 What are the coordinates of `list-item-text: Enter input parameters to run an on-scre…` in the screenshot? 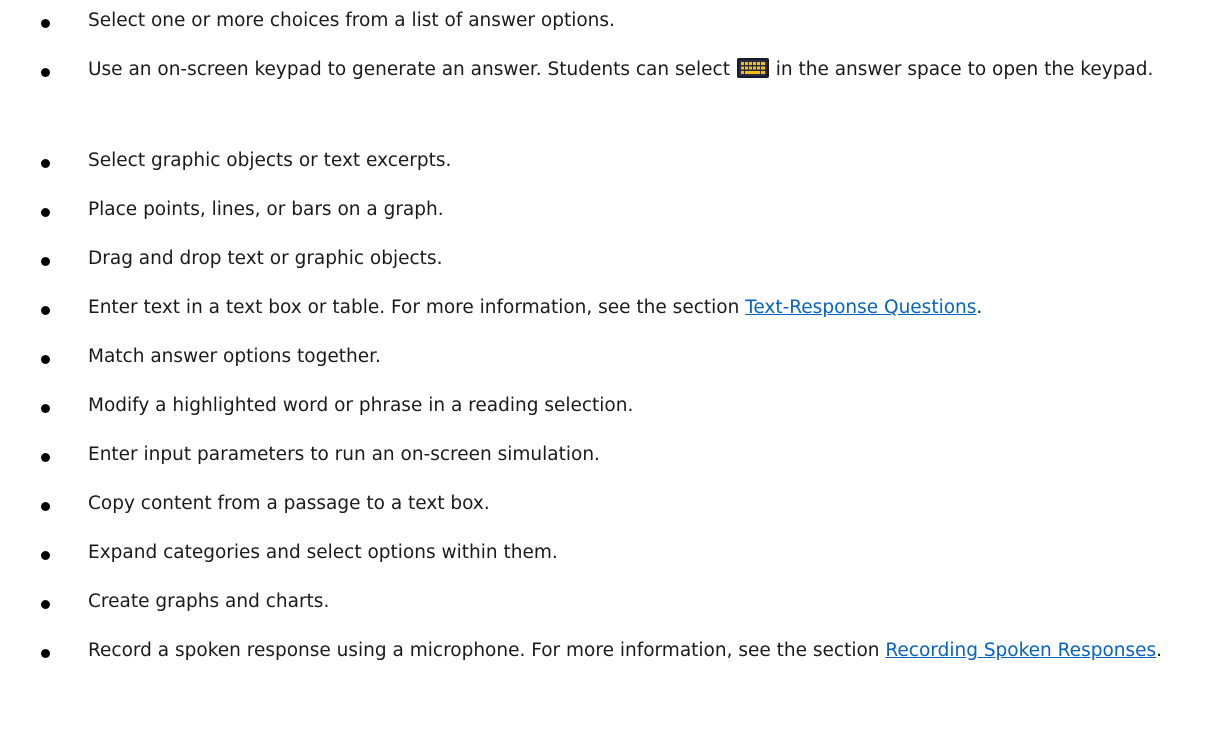 It's located at (344, 454).